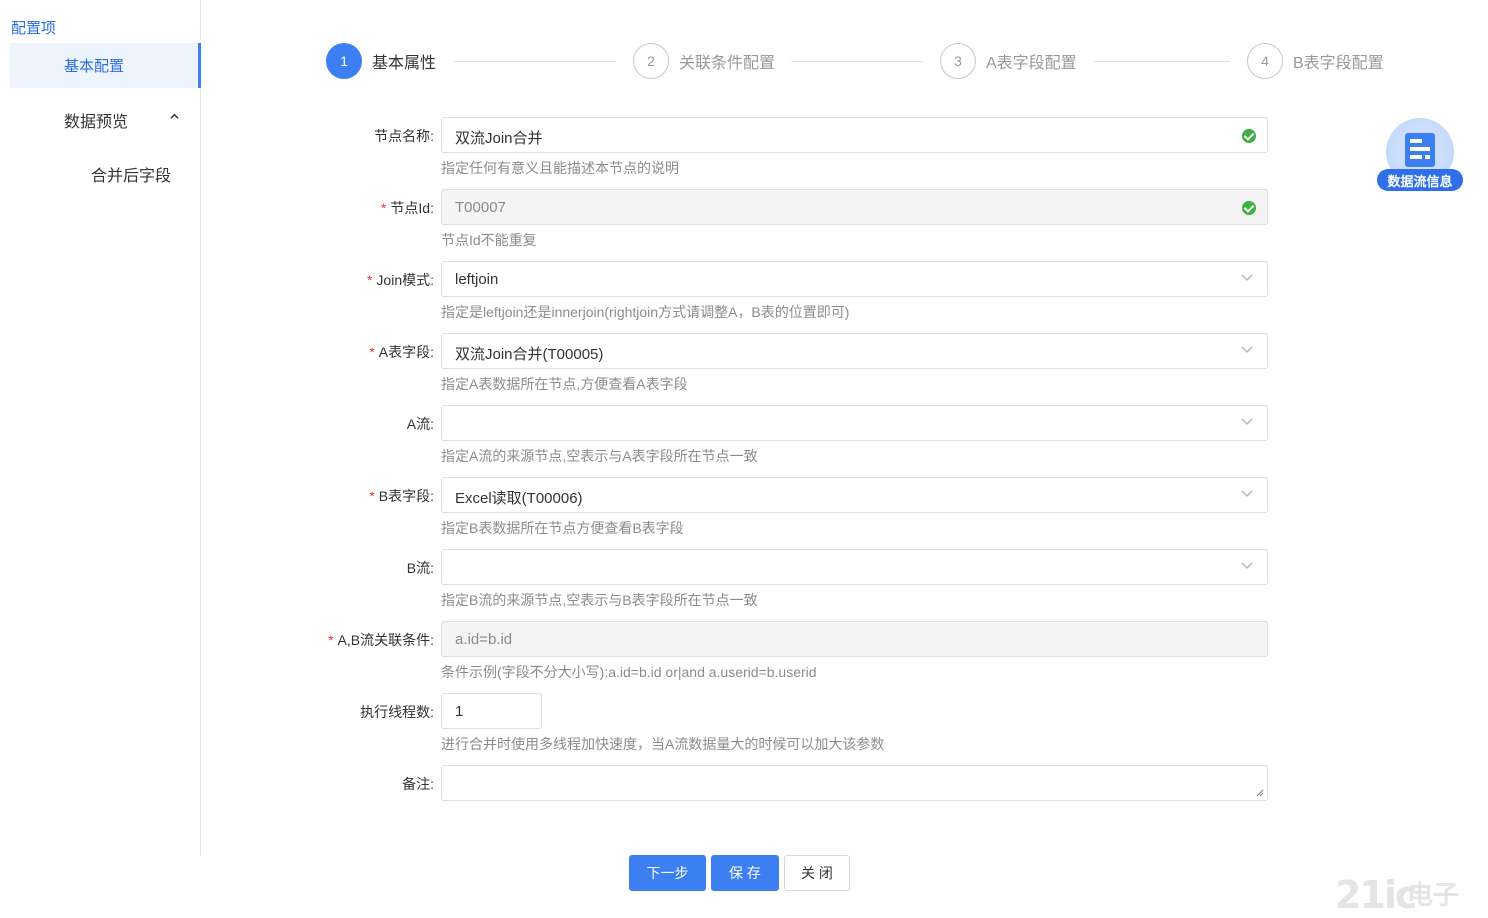  What do you see at coordinates (477, 279) in the screenshot?
I see `select-value: leftjoin` at bounding box center [477, 279].